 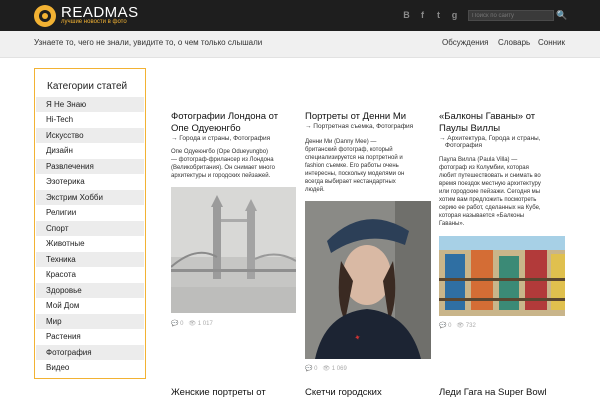 What do you see at coordinates (463, 146) in the screenshot?
I see `article-category: Фотография` at bounding box center [463, 146].